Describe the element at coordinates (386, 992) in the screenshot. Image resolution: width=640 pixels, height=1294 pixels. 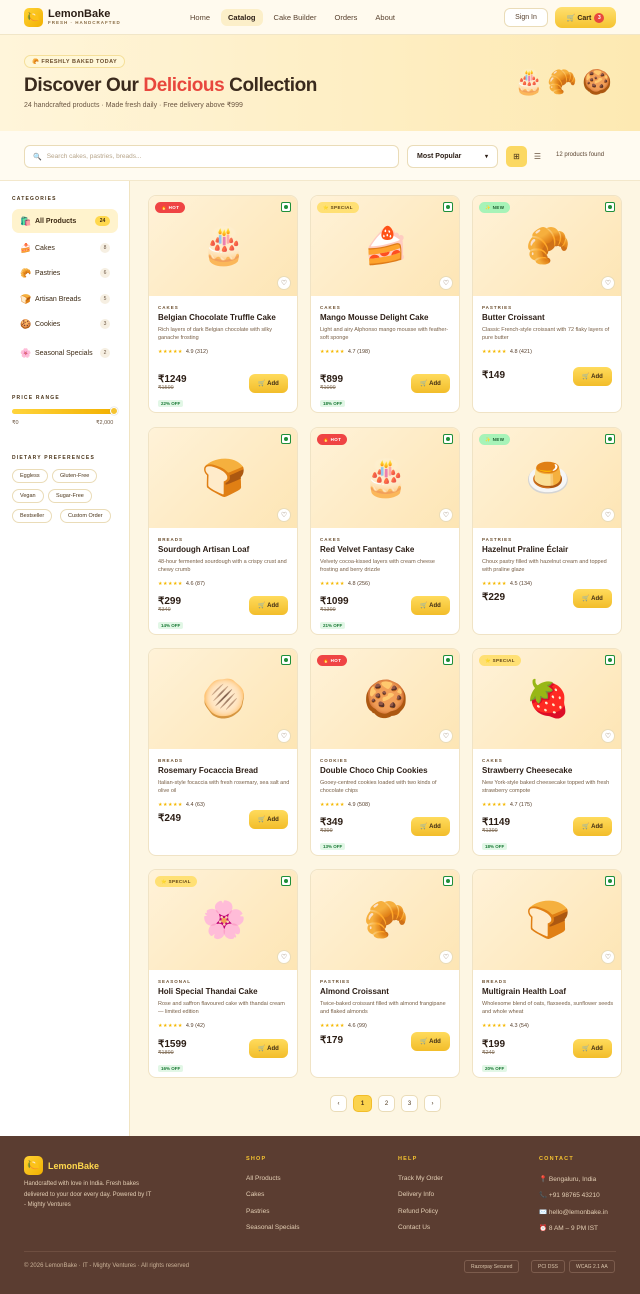
I see `product-name: Almond Croissant` at that location.